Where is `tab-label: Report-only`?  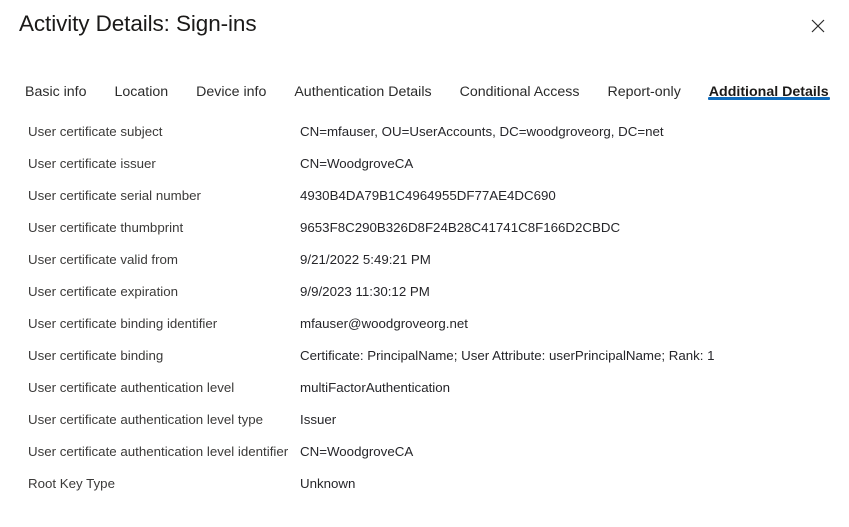
tab-label: Report-only is located at coordinates (644, 91).